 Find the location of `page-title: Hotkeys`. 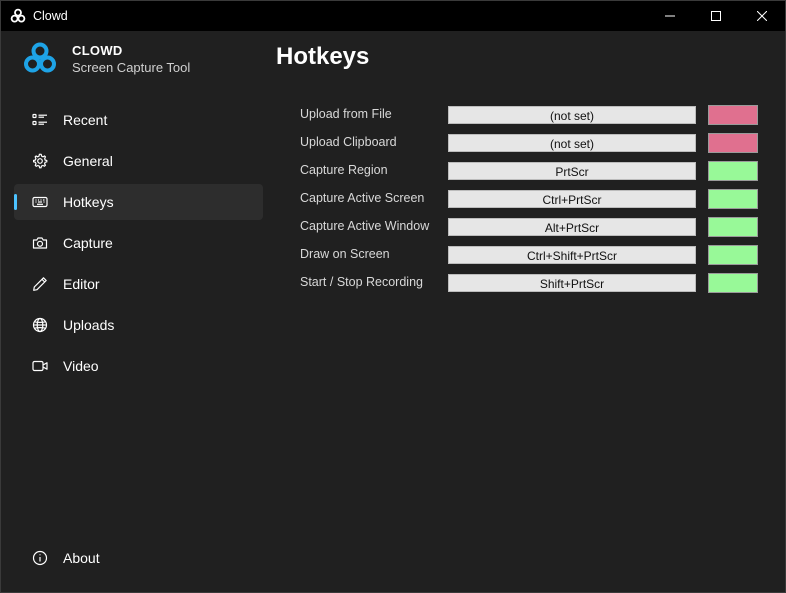

page-title: Hotkeys is located at coordinates (323, 56).